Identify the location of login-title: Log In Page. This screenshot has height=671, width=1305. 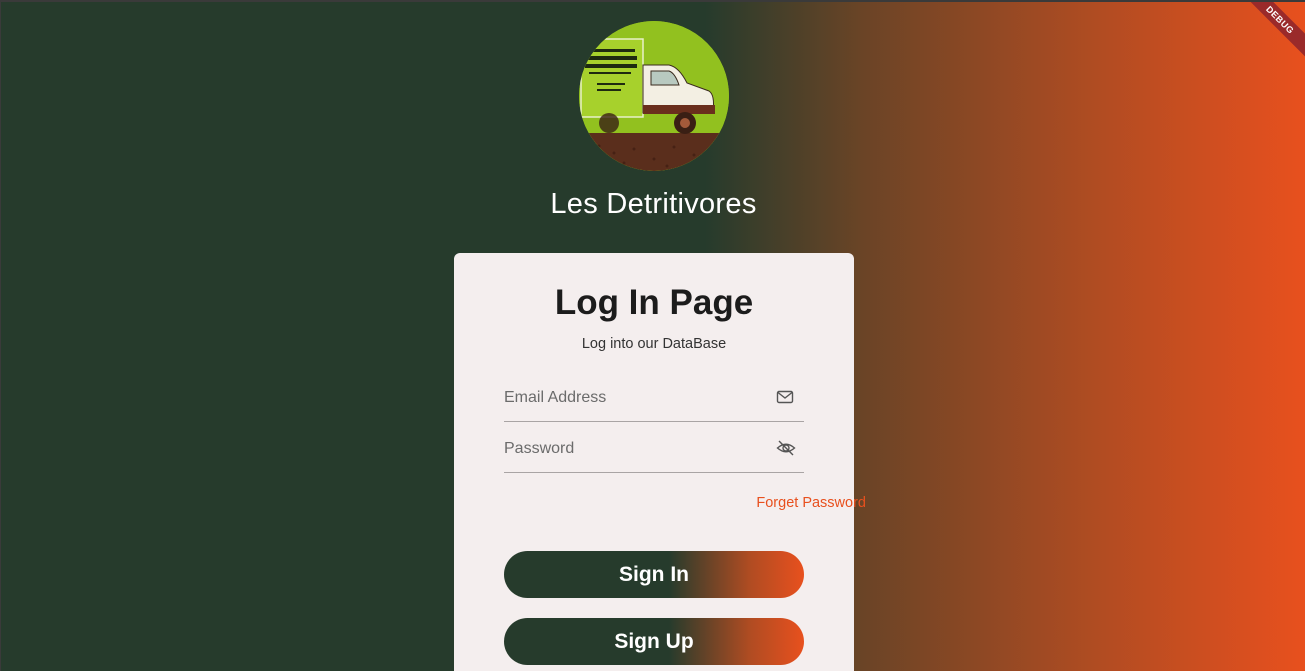
(654, 302).